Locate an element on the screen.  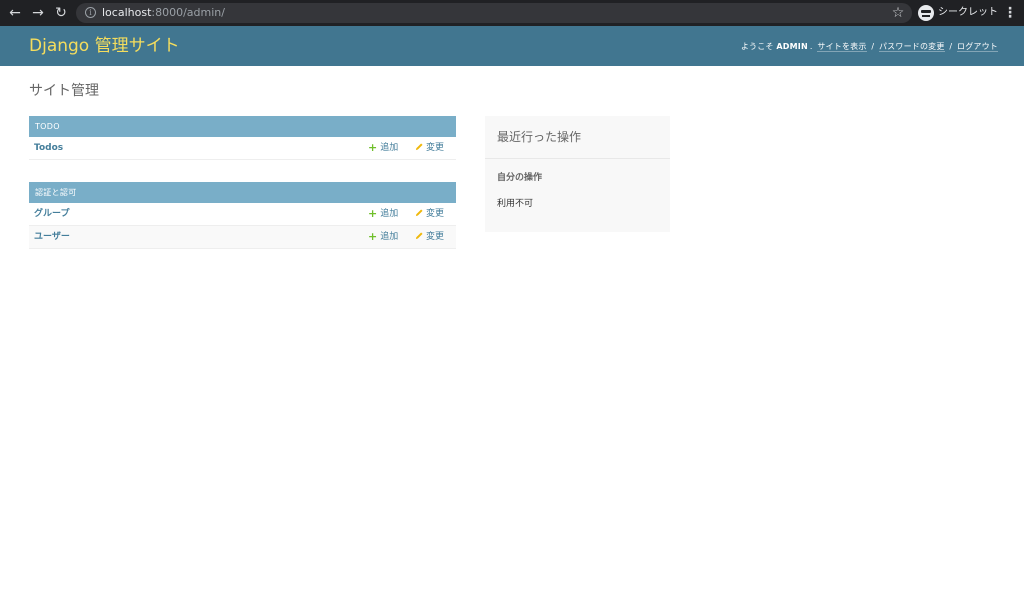
url-text: localhost:8000/admin/ is located at coordinates (163, 13).